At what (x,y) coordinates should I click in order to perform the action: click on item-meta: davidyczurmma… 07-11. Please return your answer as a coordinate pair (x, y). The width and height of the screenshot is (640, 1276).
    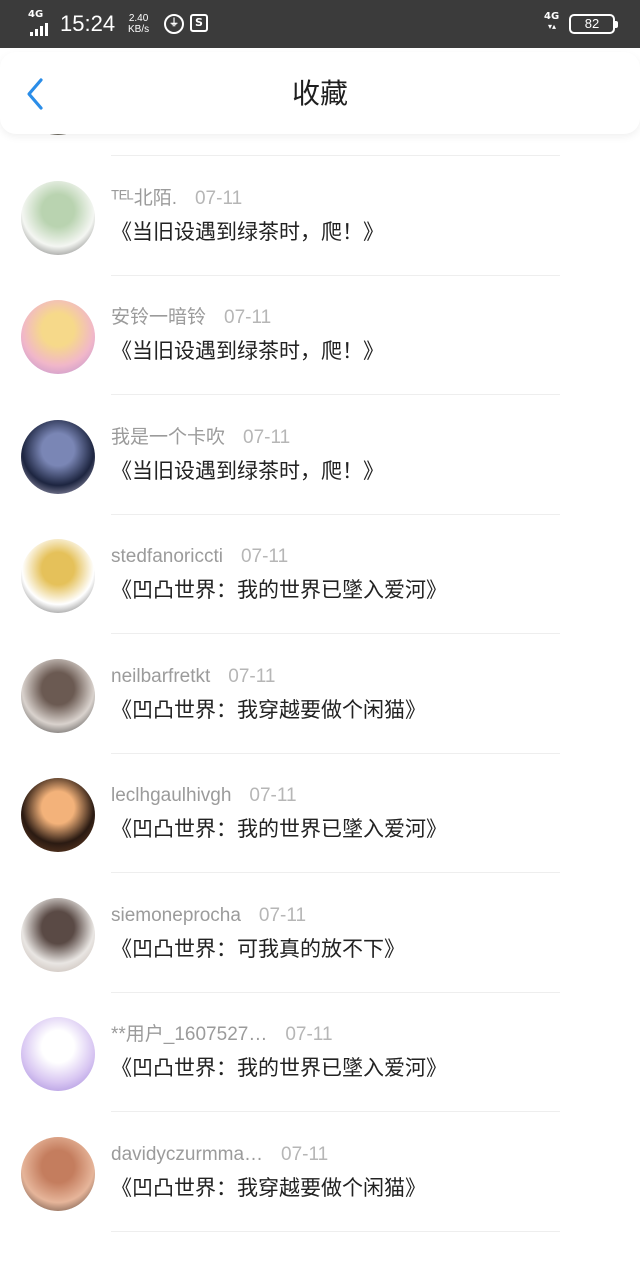
    Looking at the image, I should click on (219, 1155).